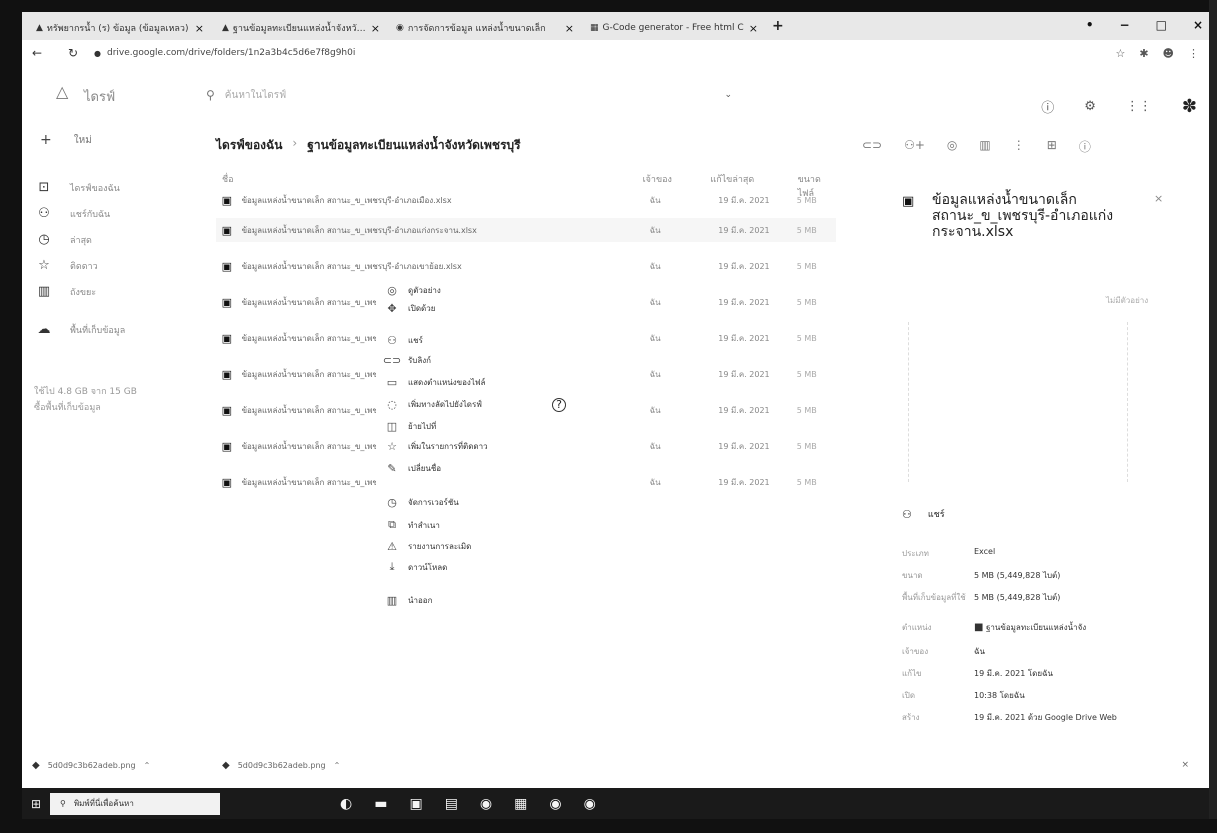  What do you see at coordinates (476, 382) in the screenshot?
I see `menu-item-show-location: ▭ แสดงตำแหน่งของไฟล์` at bounding box center [476, 382].